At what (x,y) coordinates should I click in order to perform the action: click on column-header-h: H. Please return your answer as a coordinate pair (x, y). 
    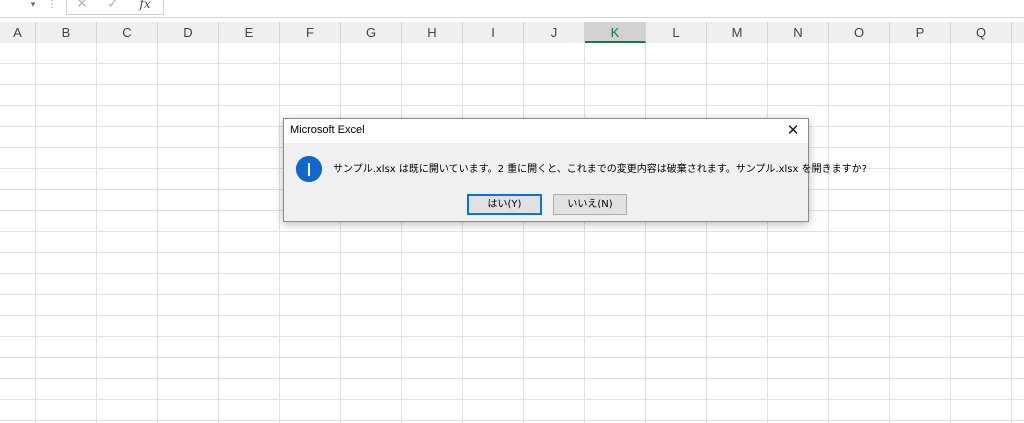
    Looking at the image, I should click on (432, 32).